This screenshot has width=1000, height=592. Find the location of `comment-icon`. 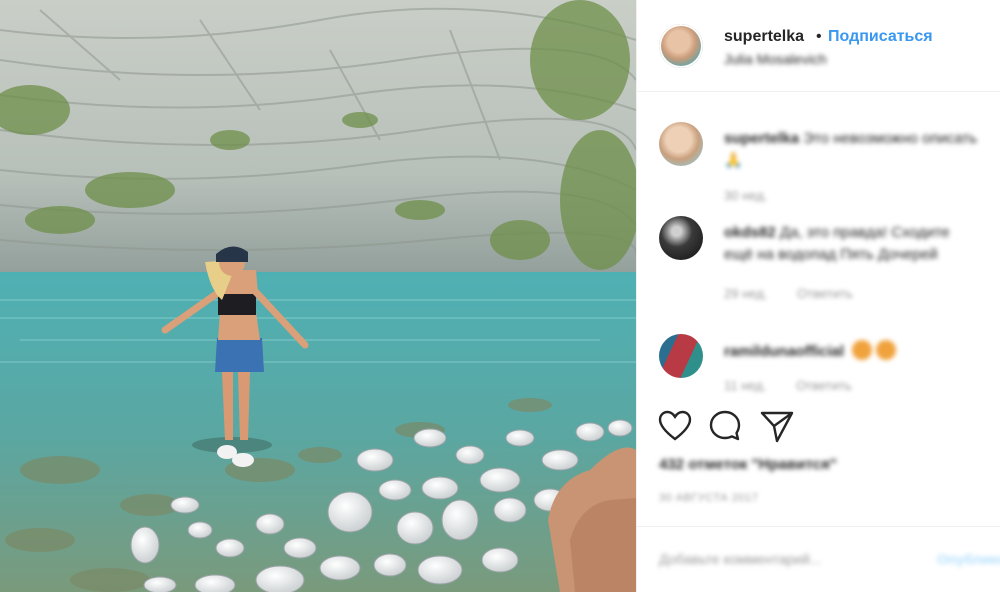

comment-icon is located at coordinates (725, 426).